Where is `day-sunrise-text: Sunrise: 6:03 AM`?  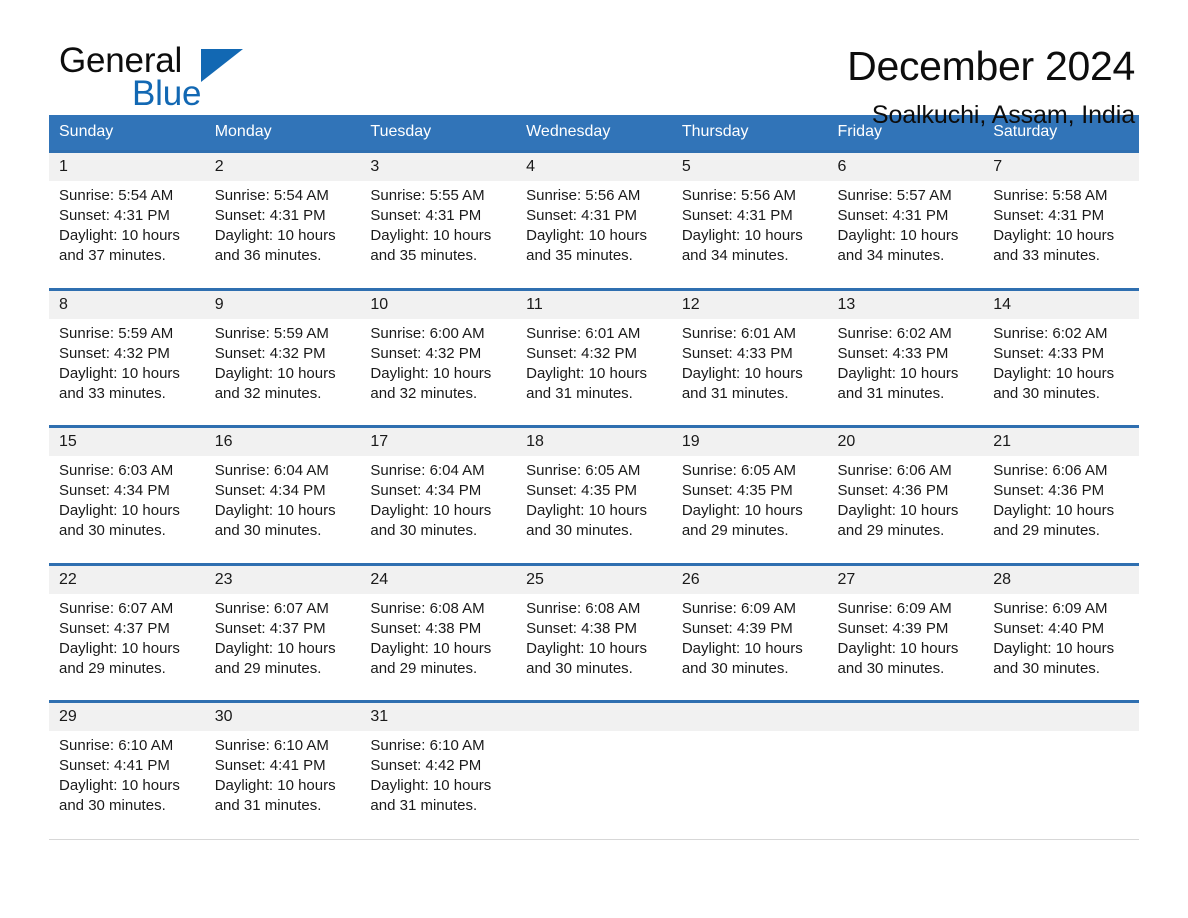
day-sunrise-text: Sunrise: 6:03 AM is located at coordinates (116, 470).